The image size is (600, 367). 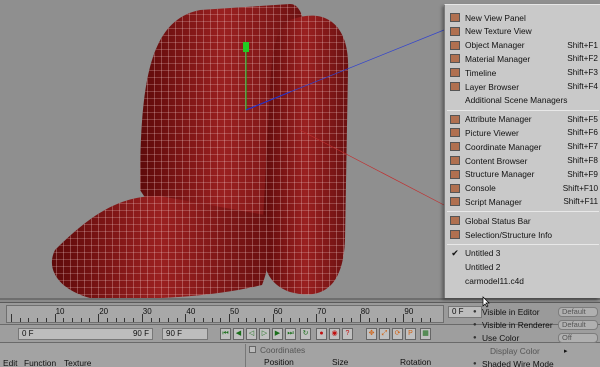 I want to click on menu-item-shortcut: Shift+F4, so click(x=582, y=86).